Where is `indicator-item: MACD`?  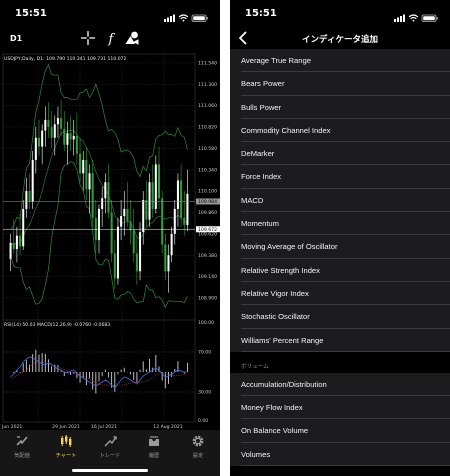
indicator-item: MACD is located at coordinates (340, 200).